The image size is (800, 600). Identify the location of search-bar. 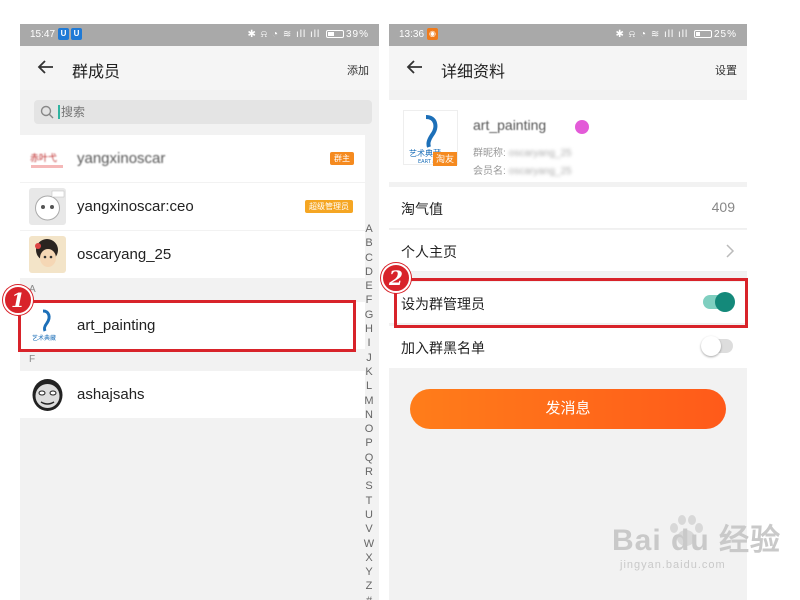
(203, 112).